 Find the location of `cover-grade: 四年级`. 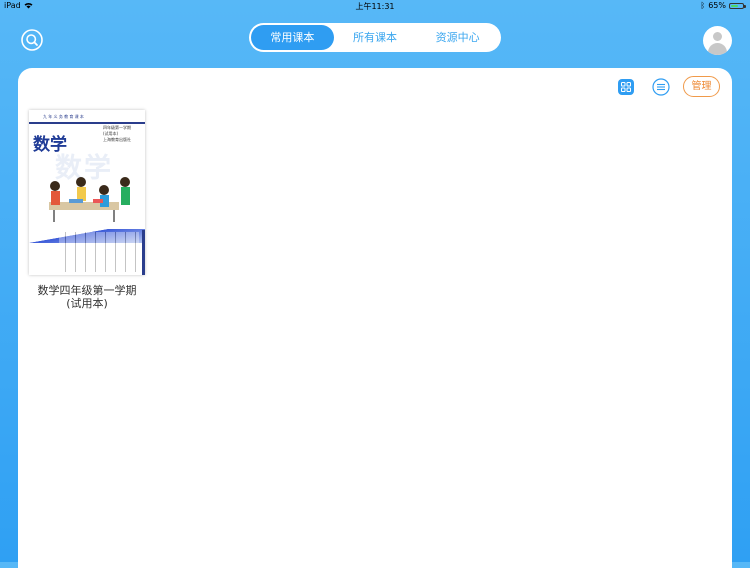

cover-grade: 四年级 is located at coordinates (109, 127).